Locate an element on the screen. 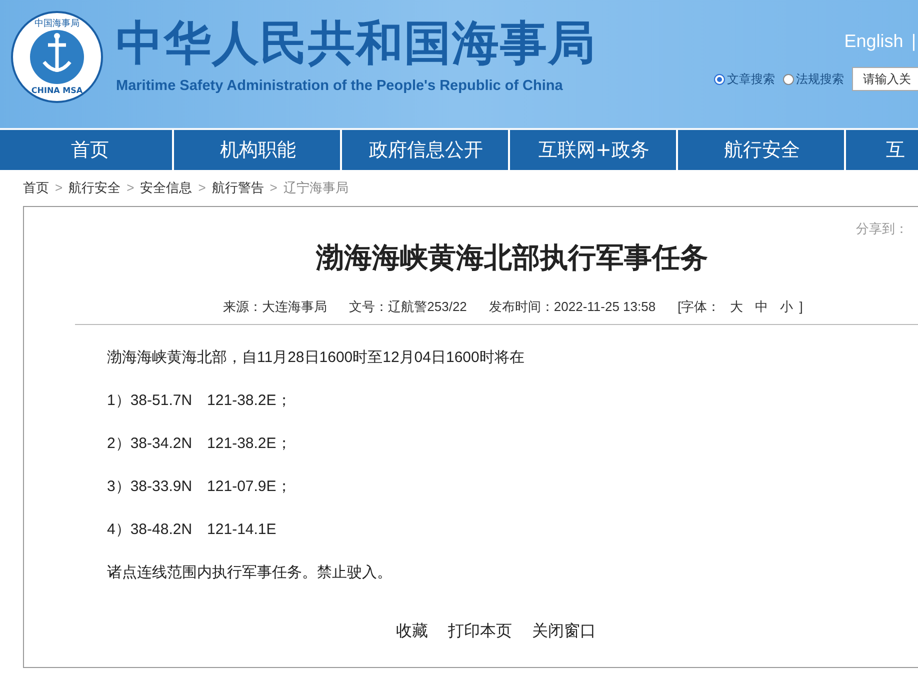 This screenshot has width=918, height=690. article-paragraph: 诸点连线范围内执行军事任务。禁止驶入。 is located at coordinates (250, 573).